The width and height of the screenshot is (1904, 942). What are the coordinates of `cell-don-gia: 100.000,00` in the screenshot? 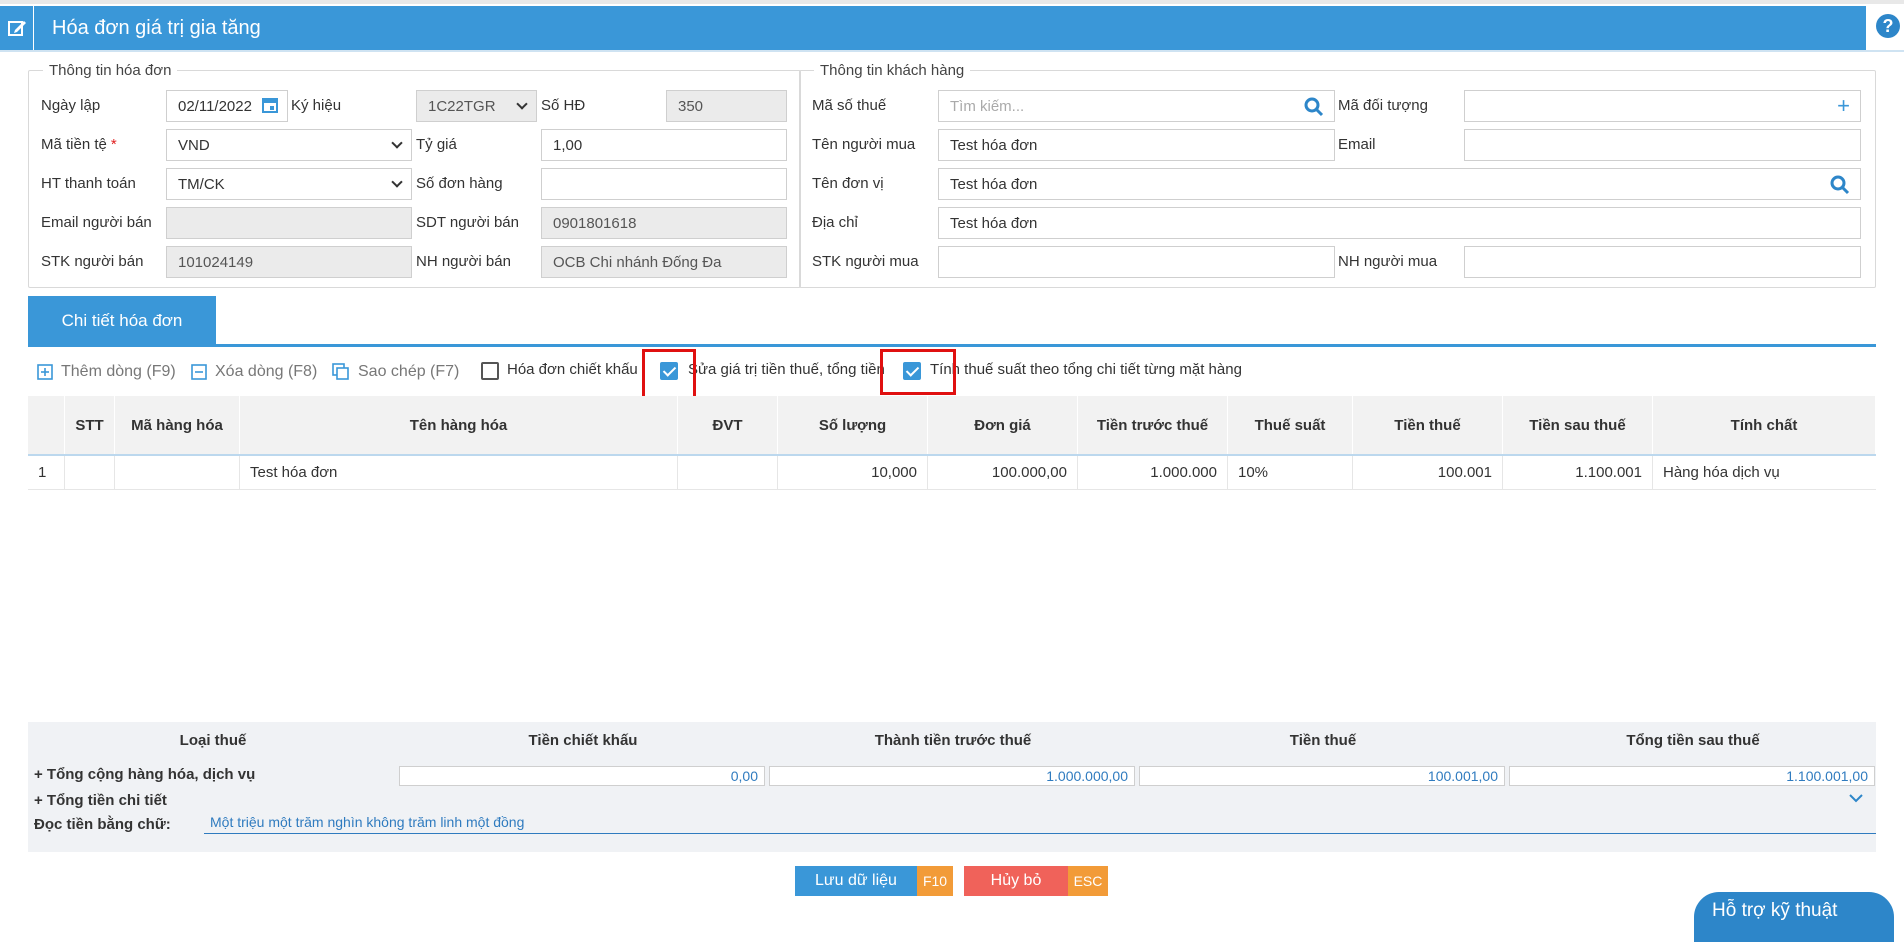 It's located at (1003, 472).